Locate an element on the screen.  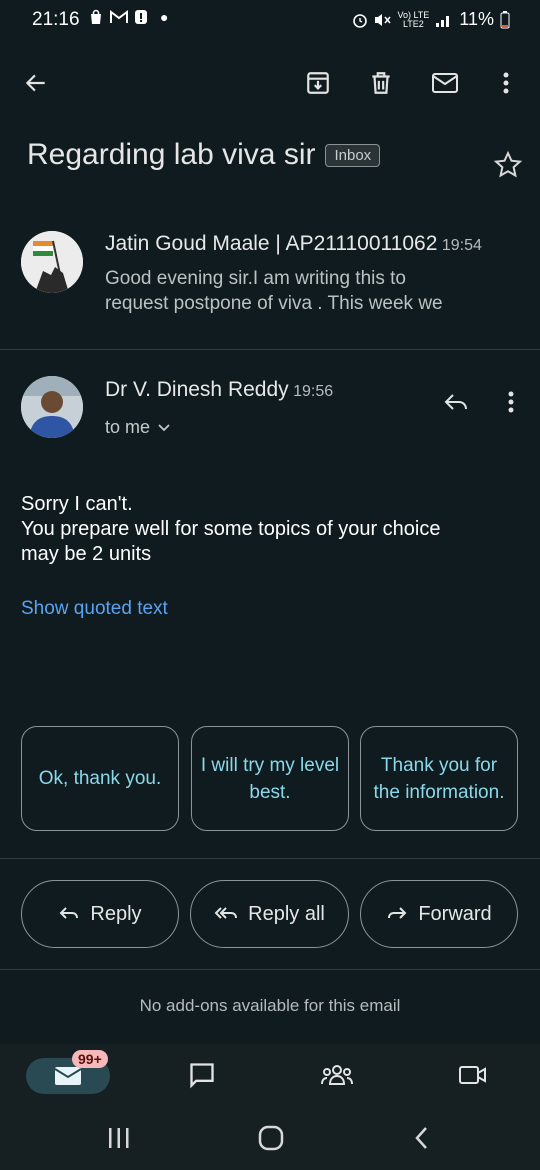
nav-meet is located at coordinates (473, 1075).